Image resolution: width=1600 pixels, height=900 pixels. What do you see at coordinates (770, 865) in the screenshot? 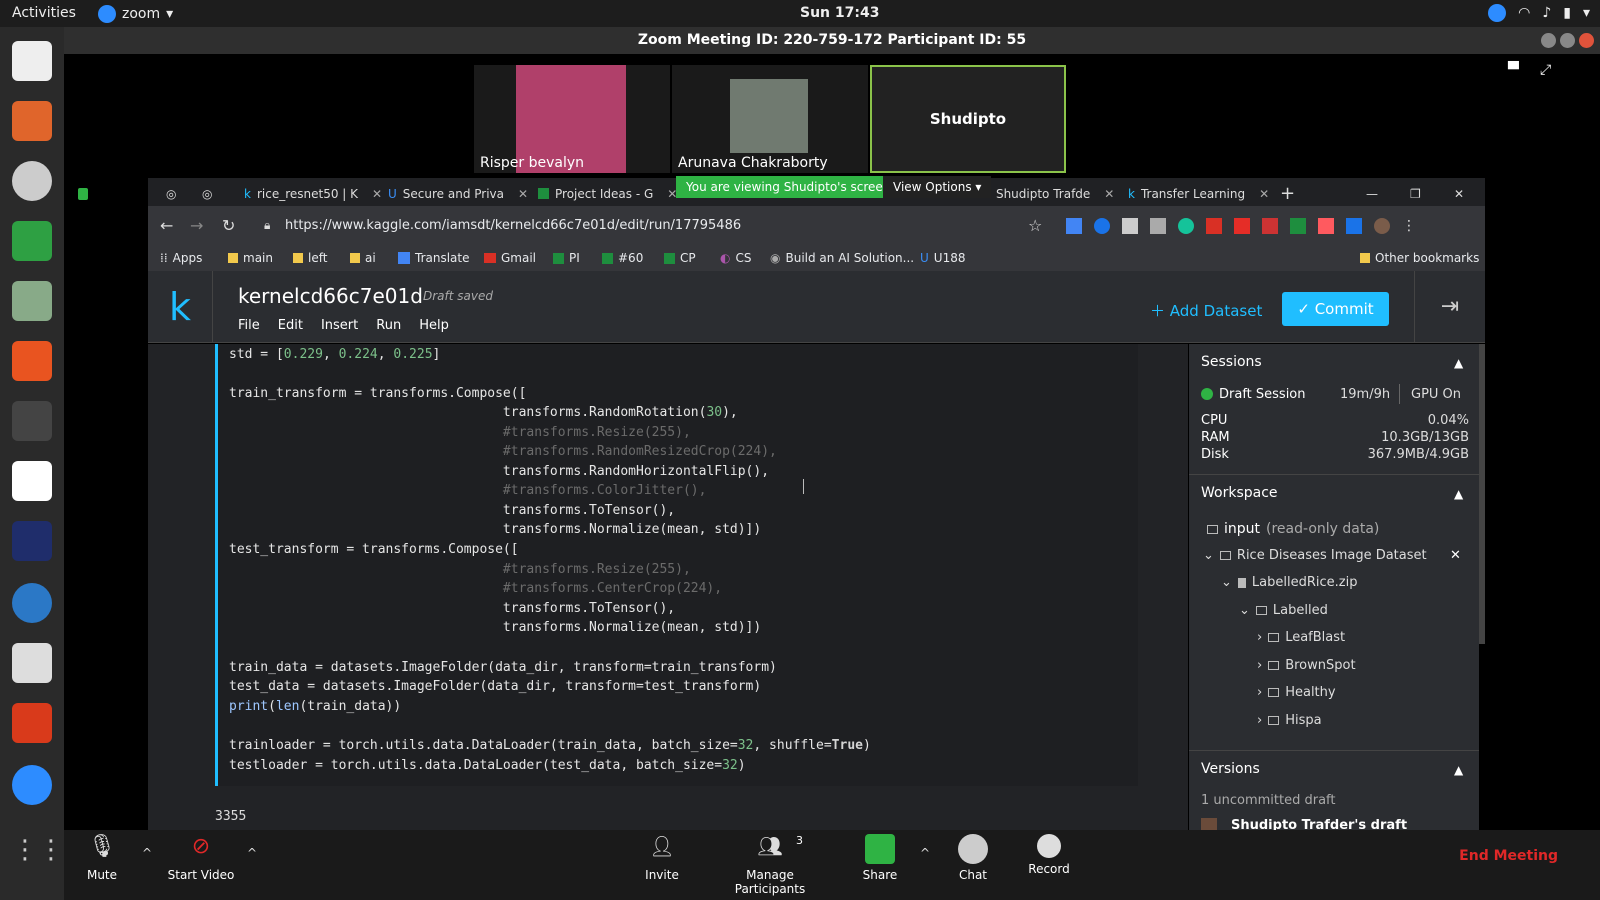
I see `manage-participants-button: 👥︎ Manage Participants` at bounding box center [770, 865].